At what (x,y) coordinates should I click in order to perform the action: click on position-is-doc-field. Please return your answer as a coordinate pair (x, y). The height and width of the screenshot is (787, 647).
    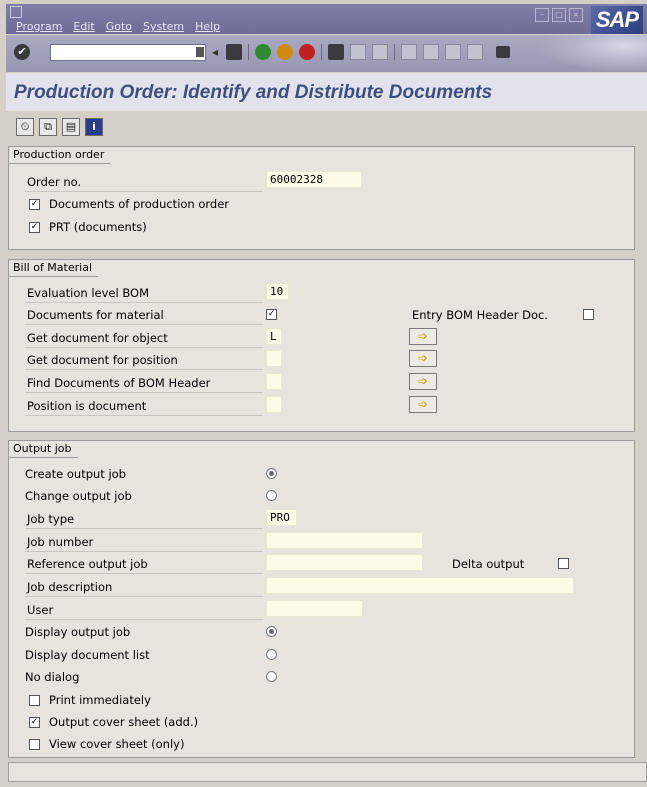
    Looking at the image, I should click on (274, 404).